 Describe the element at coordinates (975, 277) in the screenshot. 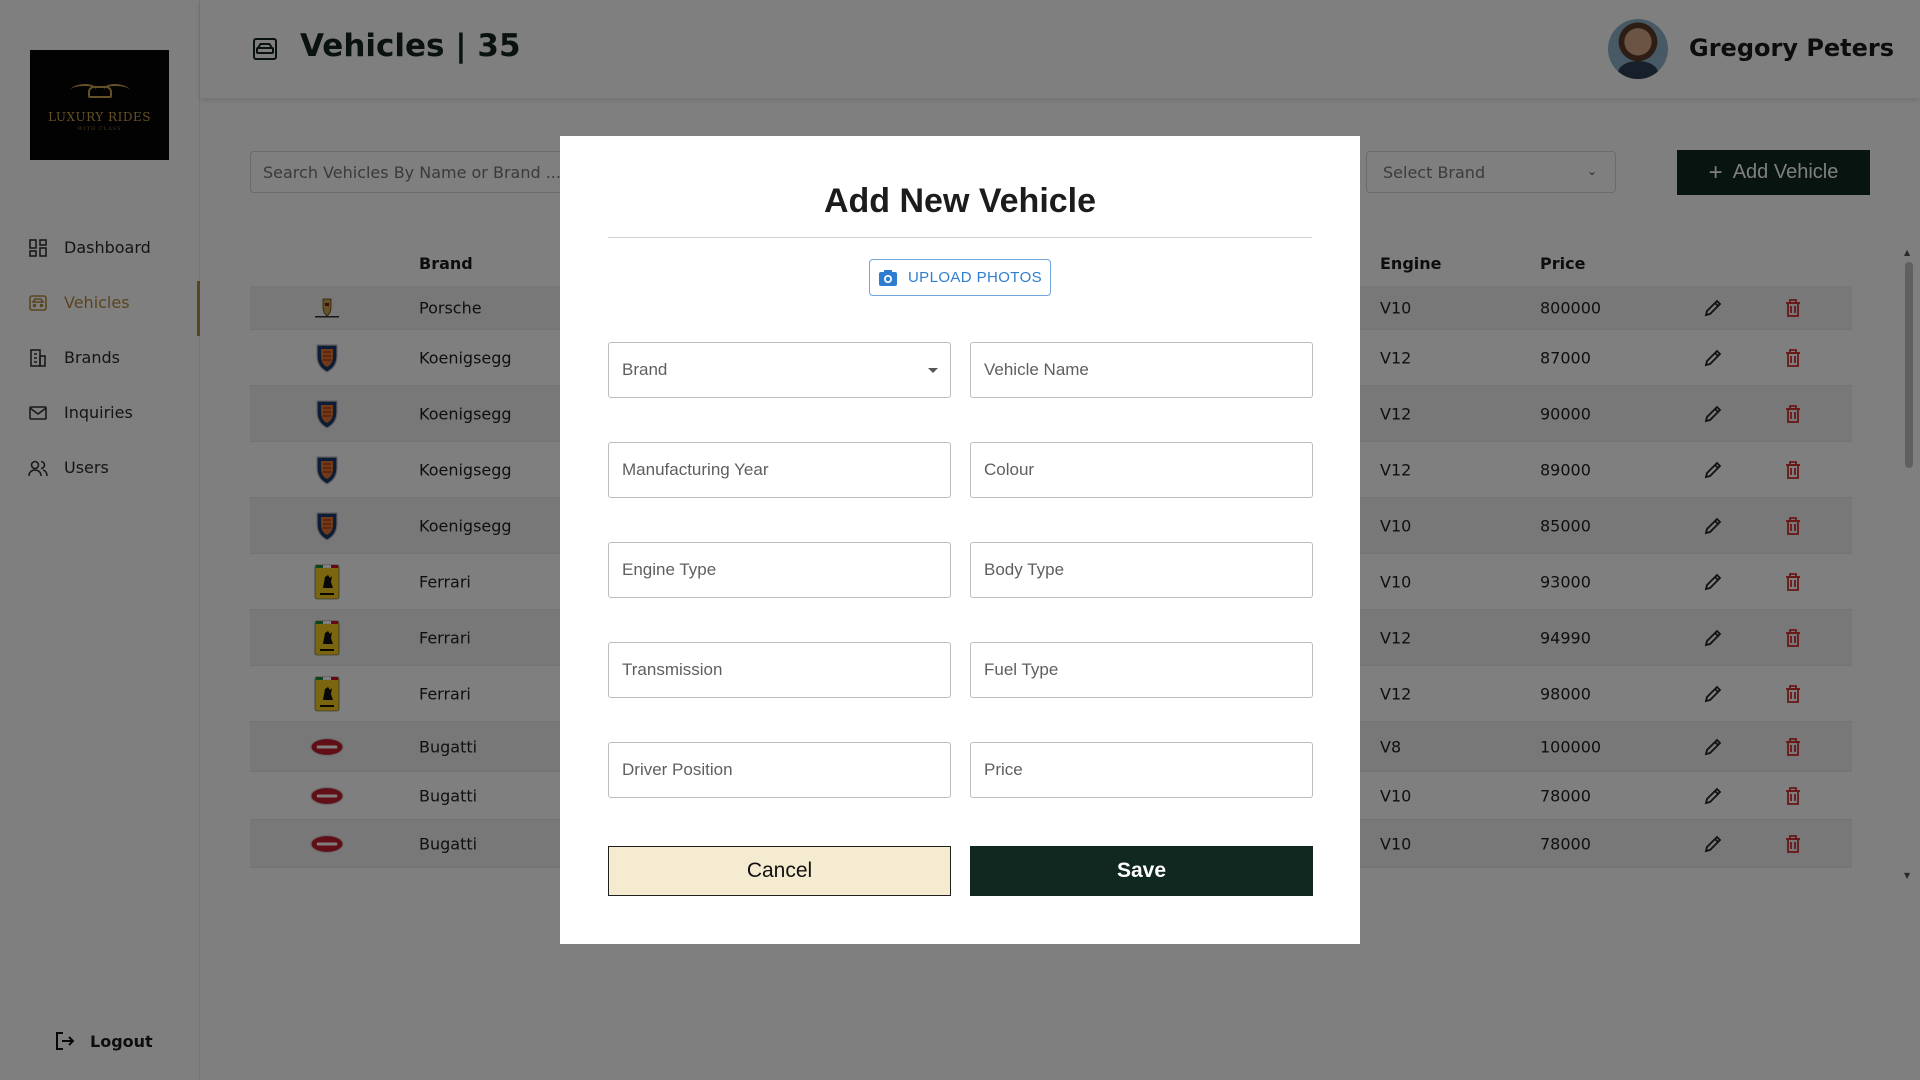

I see `upload-photos-label: UPLOAD PHOTOS` at that location.